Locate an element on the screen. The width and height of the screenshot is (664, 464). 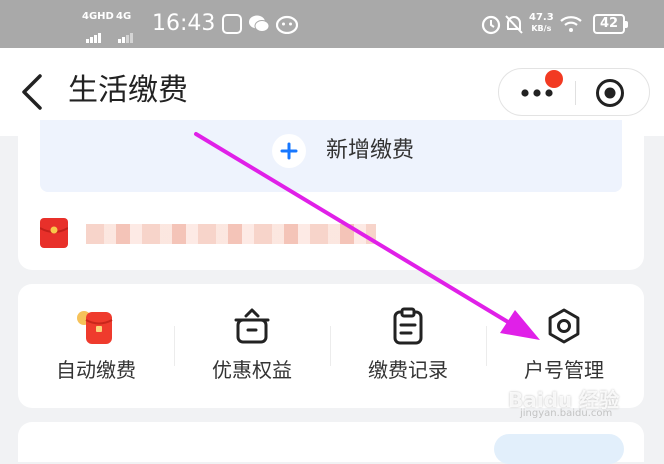
sim2-label: 4G is located at coordinates (124, 16).